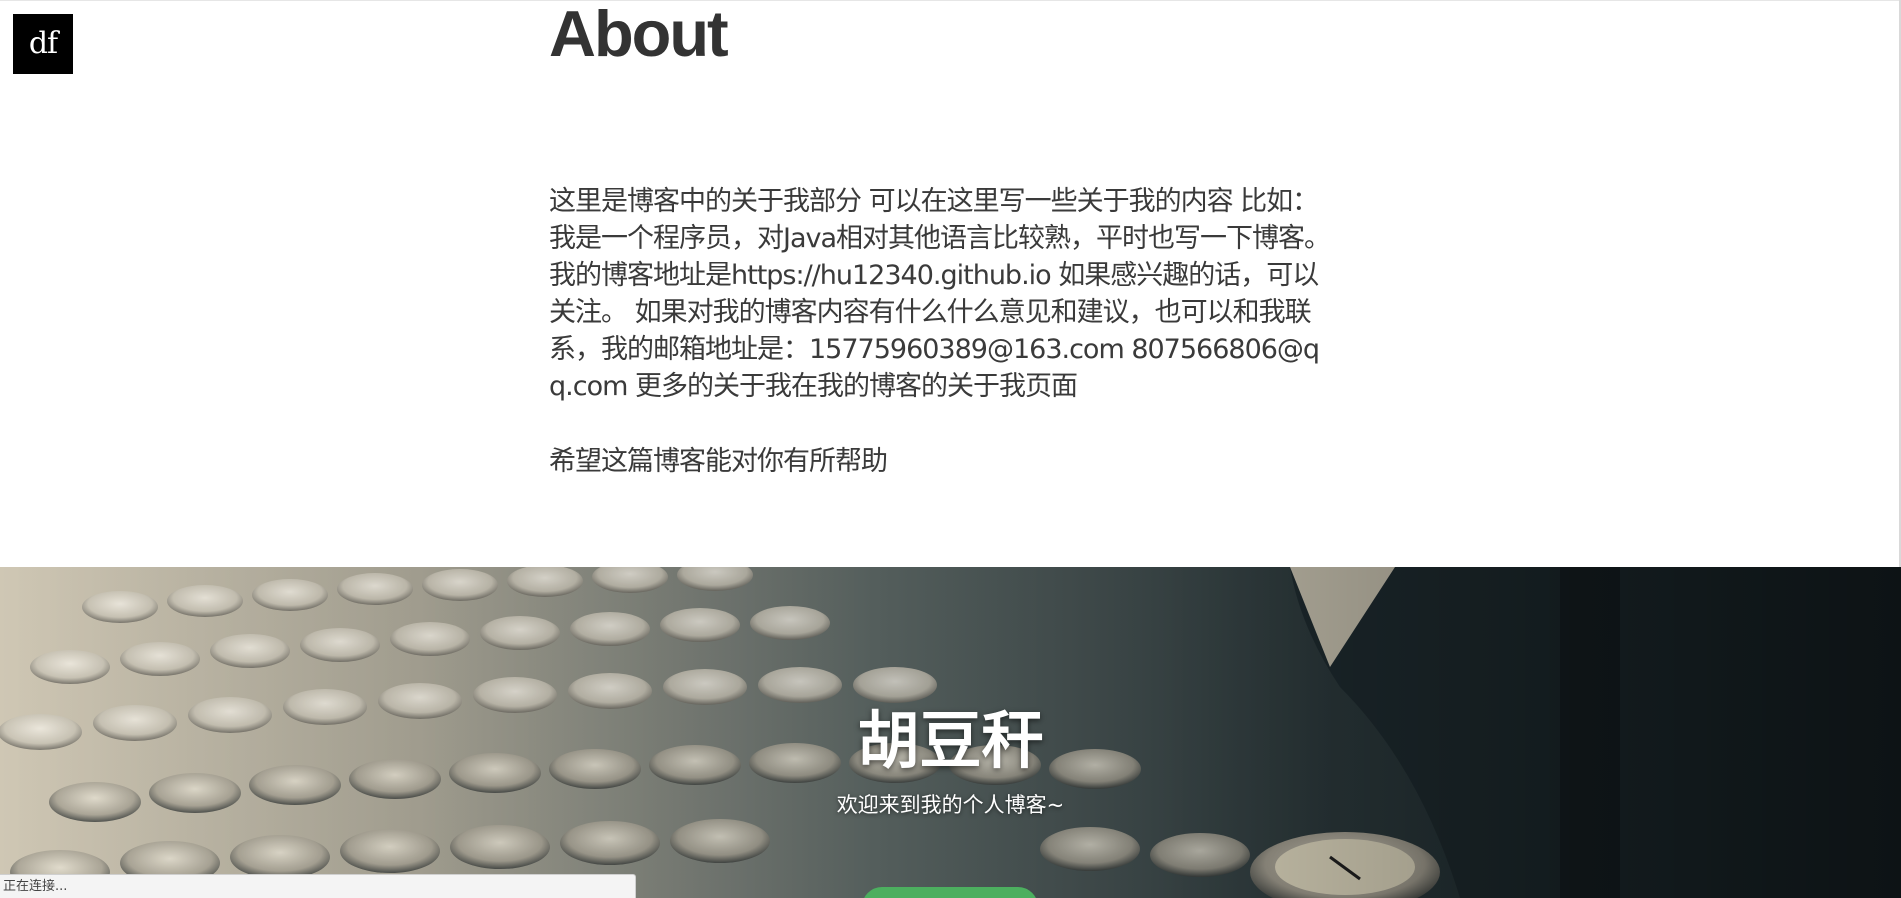  I want to click on page-title: About, so click(639, 35).